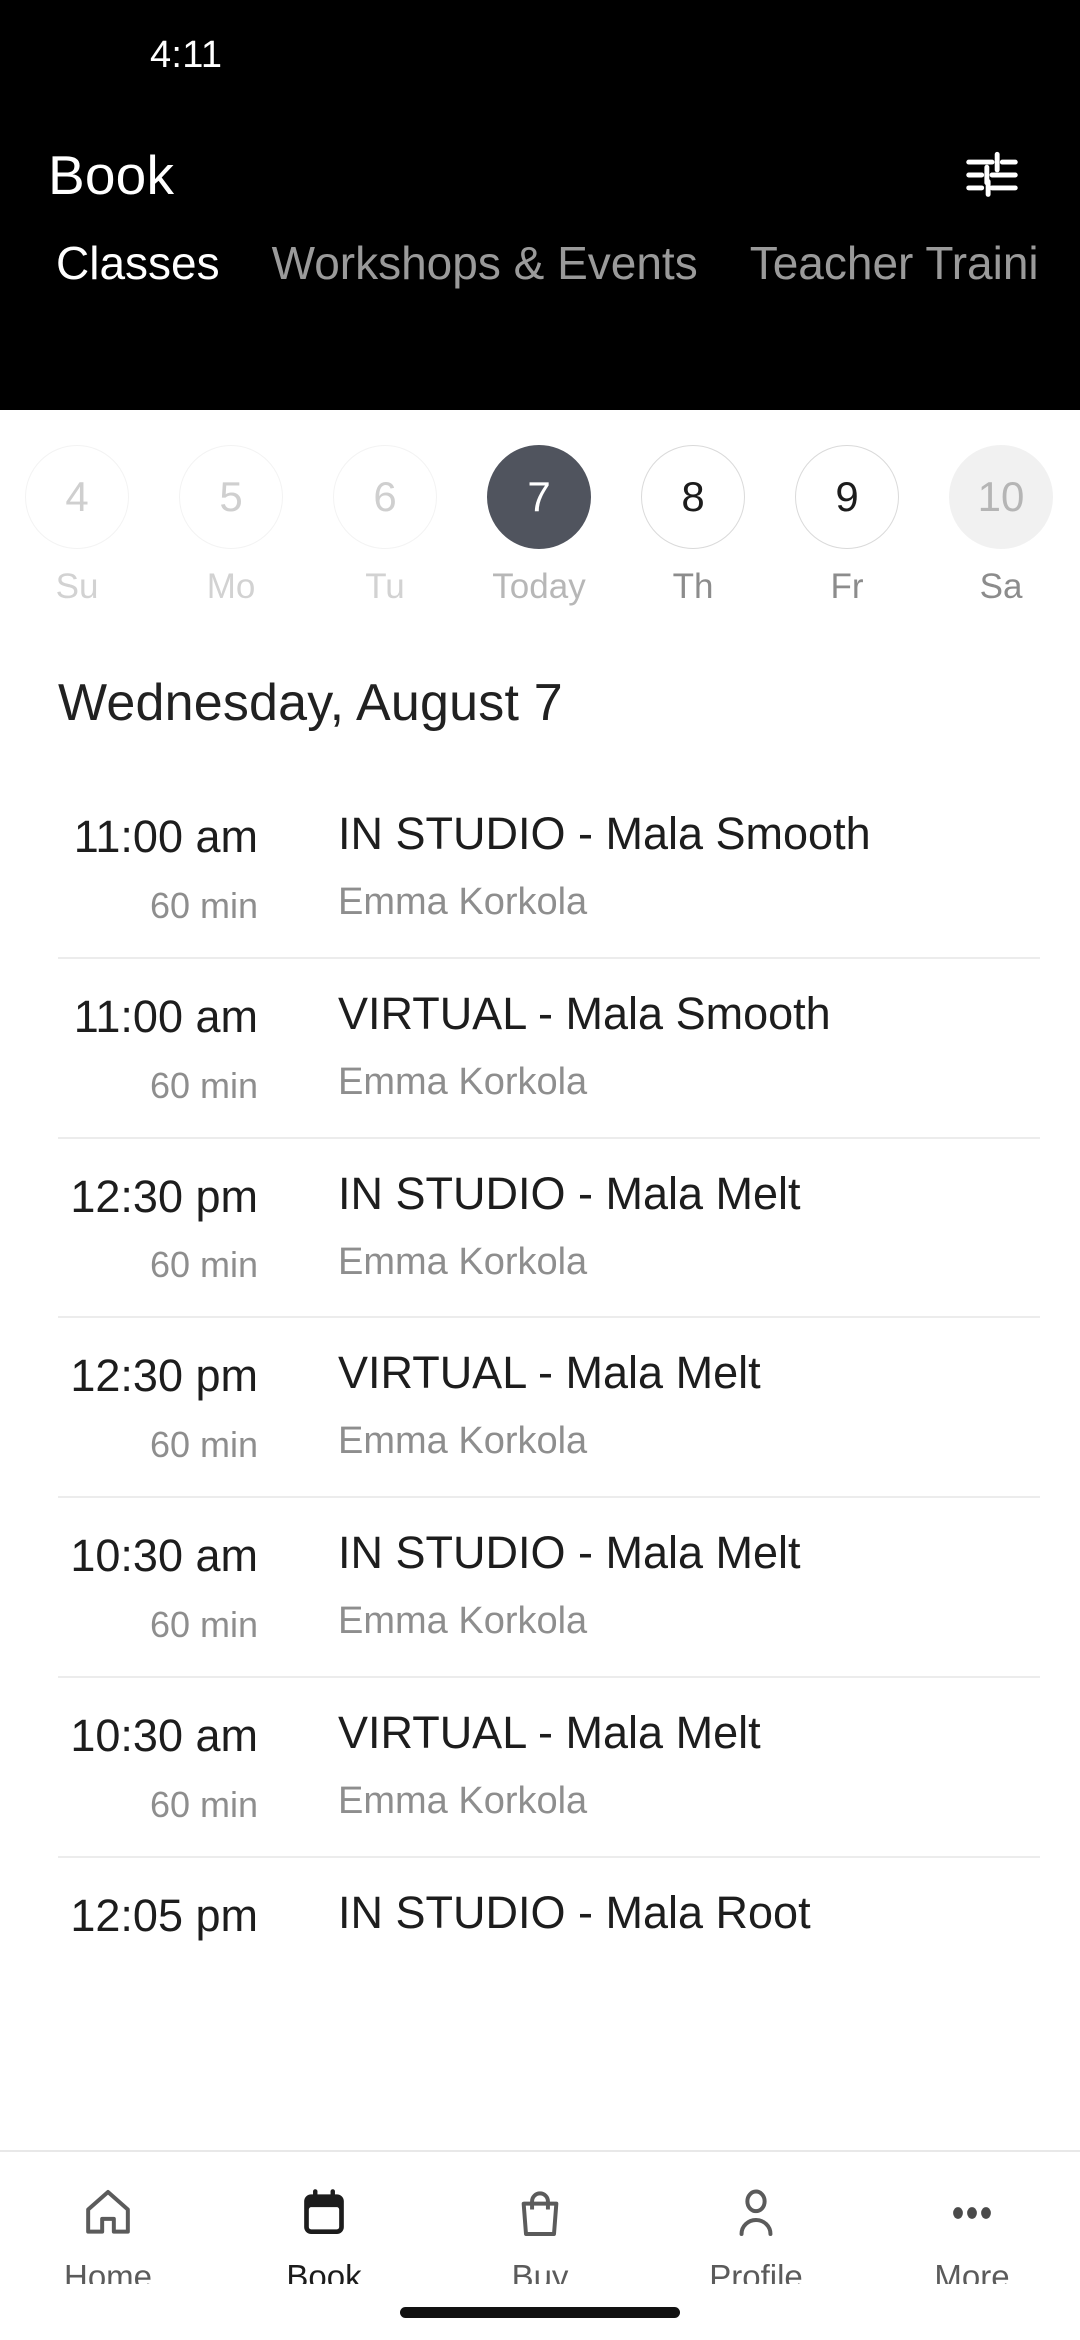 The height and width of the screenshot is (2340, 1080). Describe the element at coordinates (665, 1046) in the screenshot. I see `class-info-column: VIRTUAL - Mala Smooth Emma Korkola` at that location.